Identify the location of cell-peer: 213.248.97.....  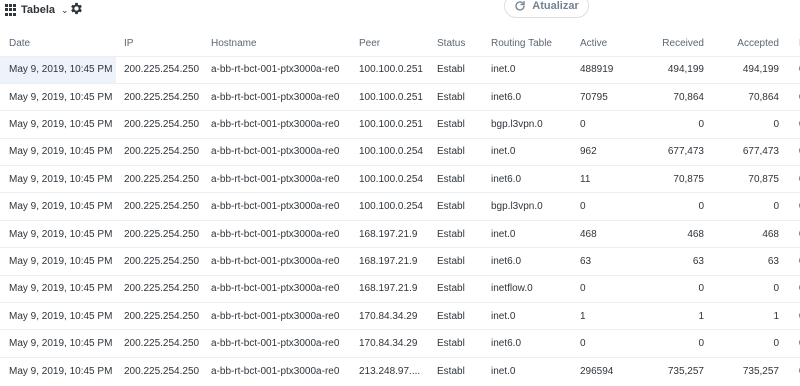
(394, 370).